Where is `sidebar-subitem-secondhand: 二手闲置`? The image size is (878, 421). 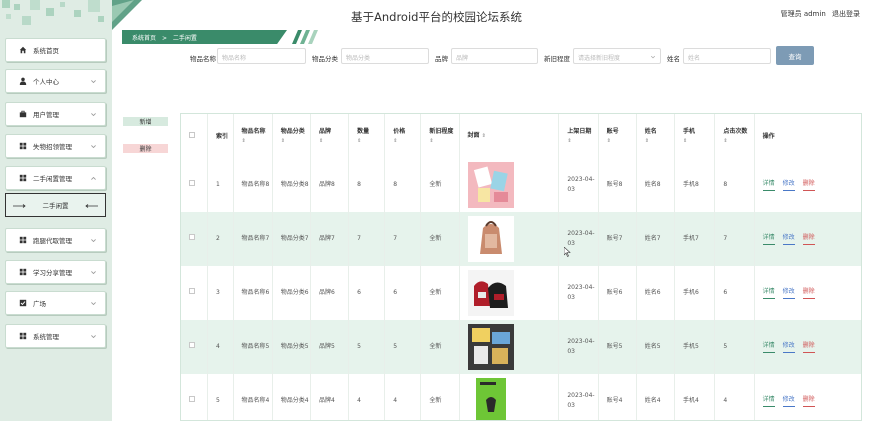 sidebar-subitem-secondhand: 二手闲置 is located at coordinates (55, 205).